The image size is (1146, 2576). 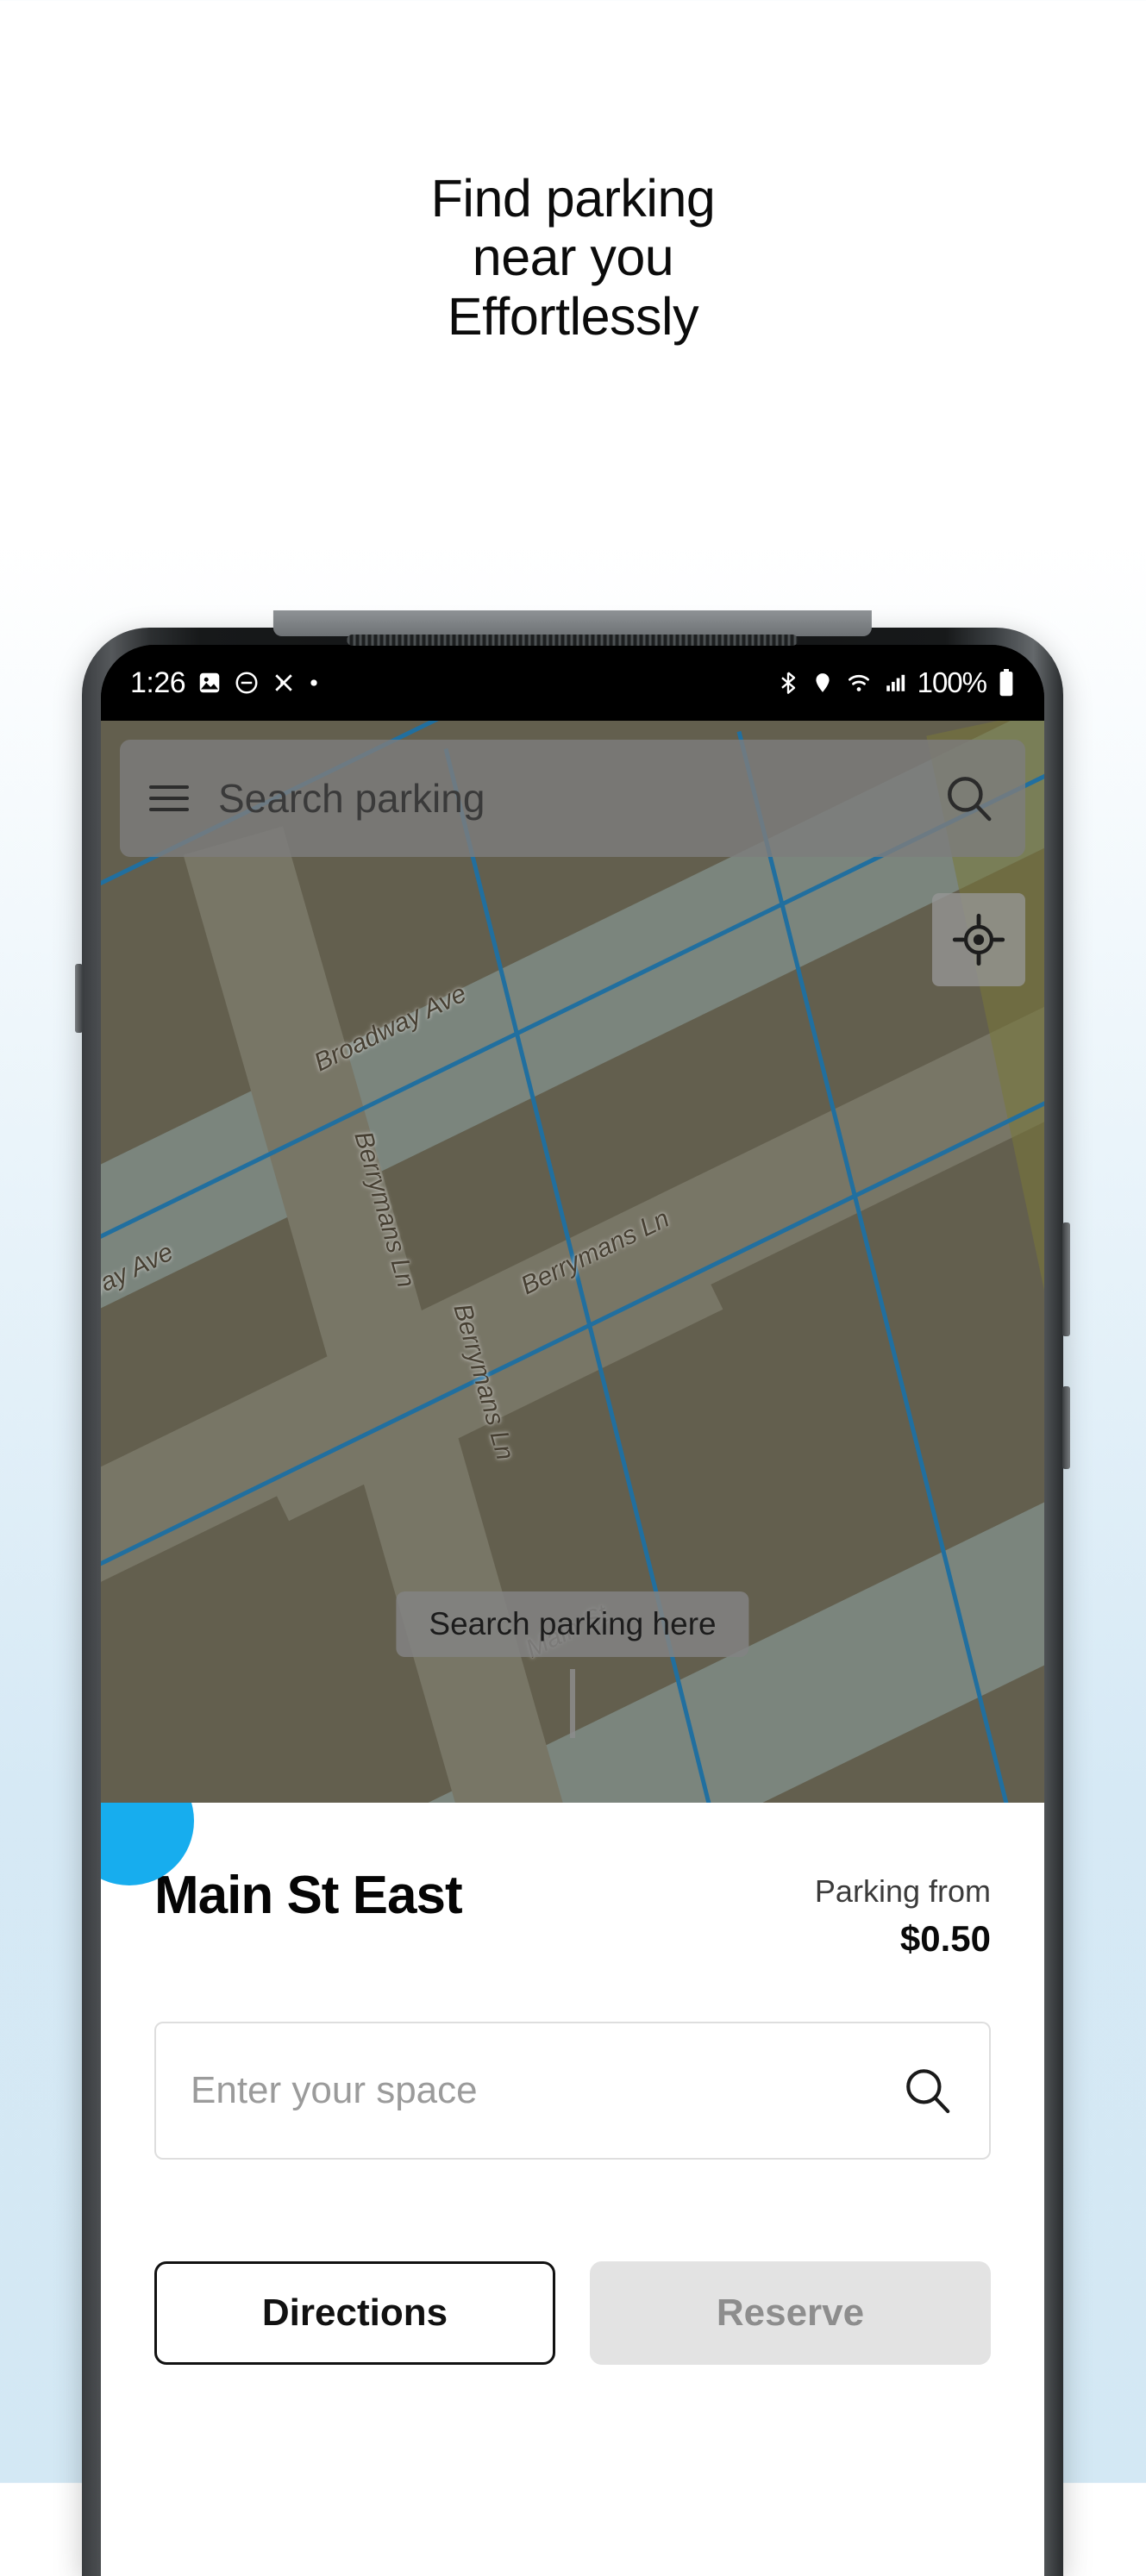 I want to click on earpiece-speaker, so click(x=572, y=640).